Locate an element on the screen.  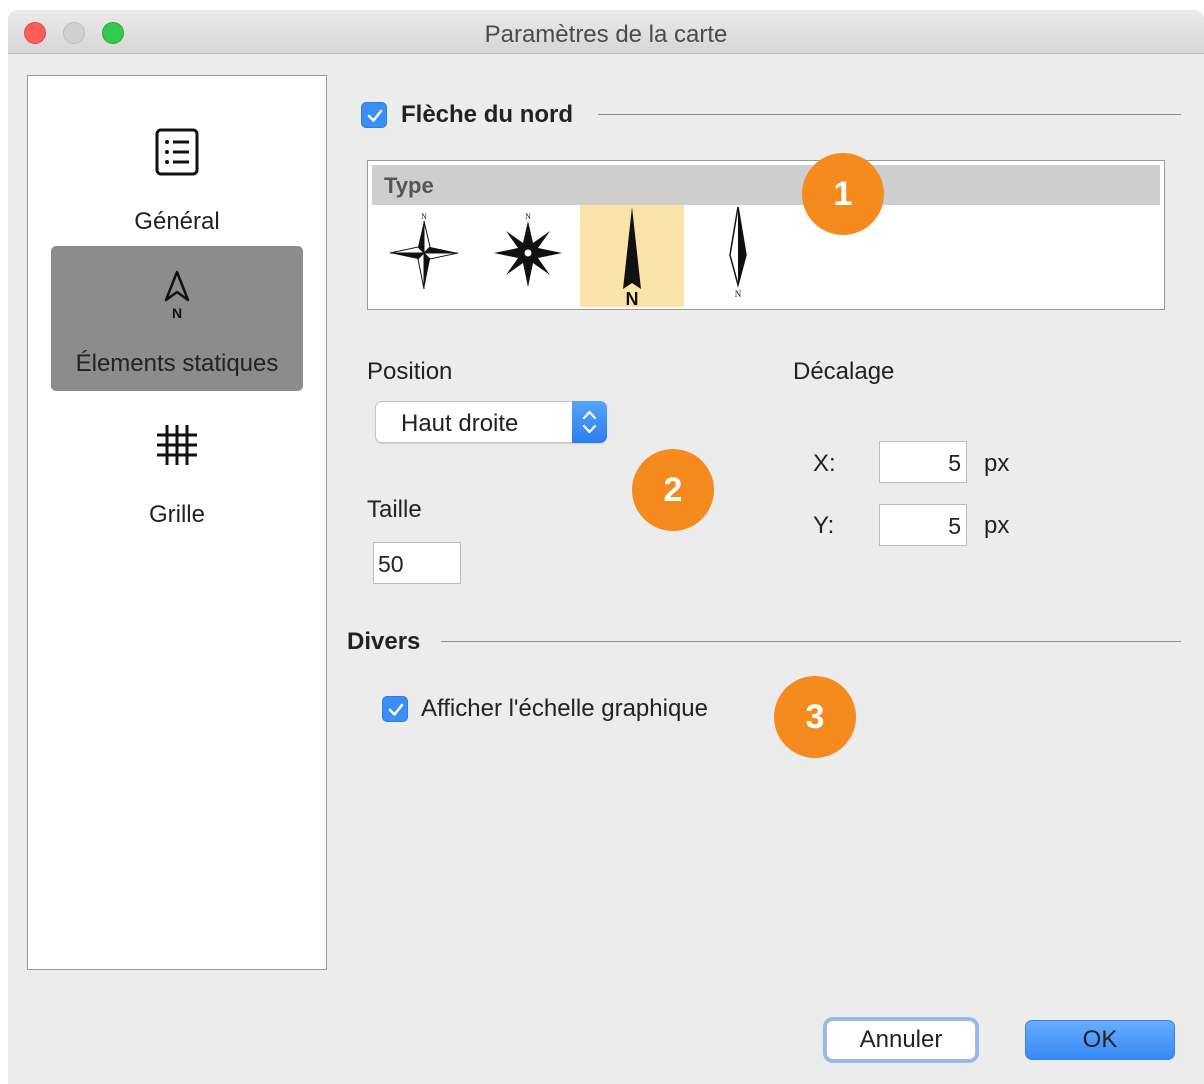
offset-x-unit: px is located at coordinates (997, 463).